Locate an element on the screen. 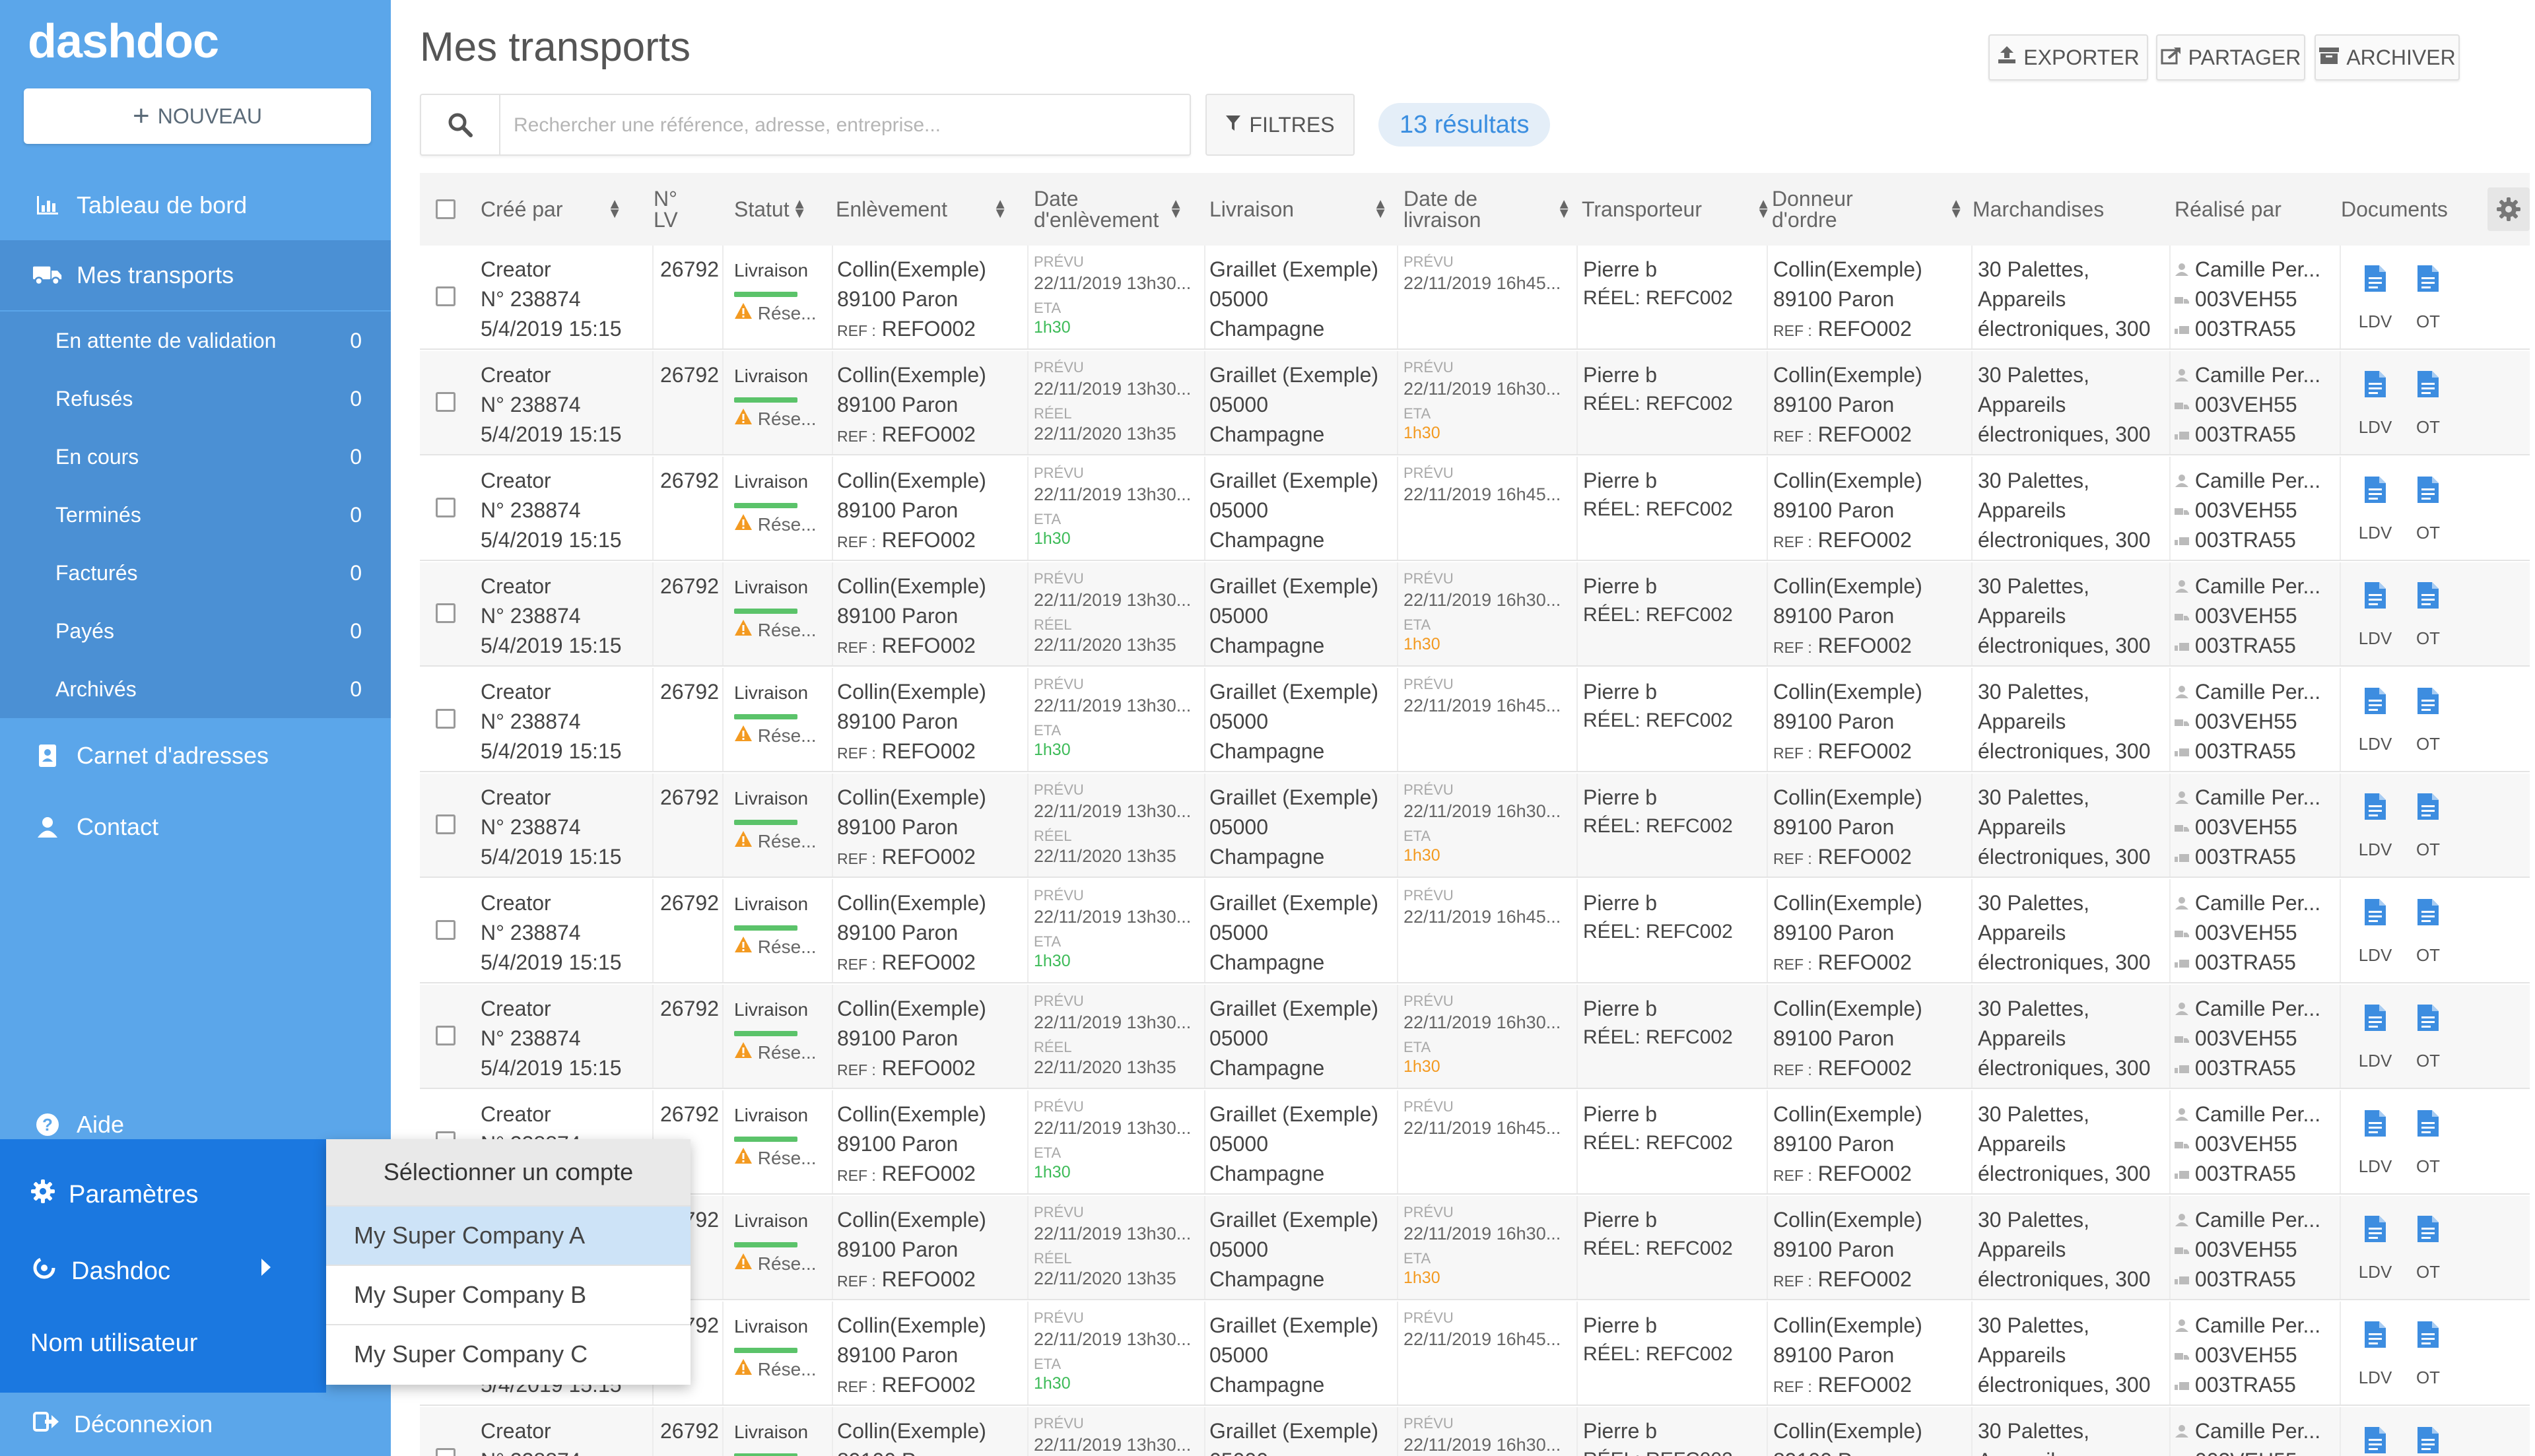 The height and width of the screenshot is (1456, 2535). sidebar-item-dashboard: Tableau de bord is located at coordinates (195, 205).